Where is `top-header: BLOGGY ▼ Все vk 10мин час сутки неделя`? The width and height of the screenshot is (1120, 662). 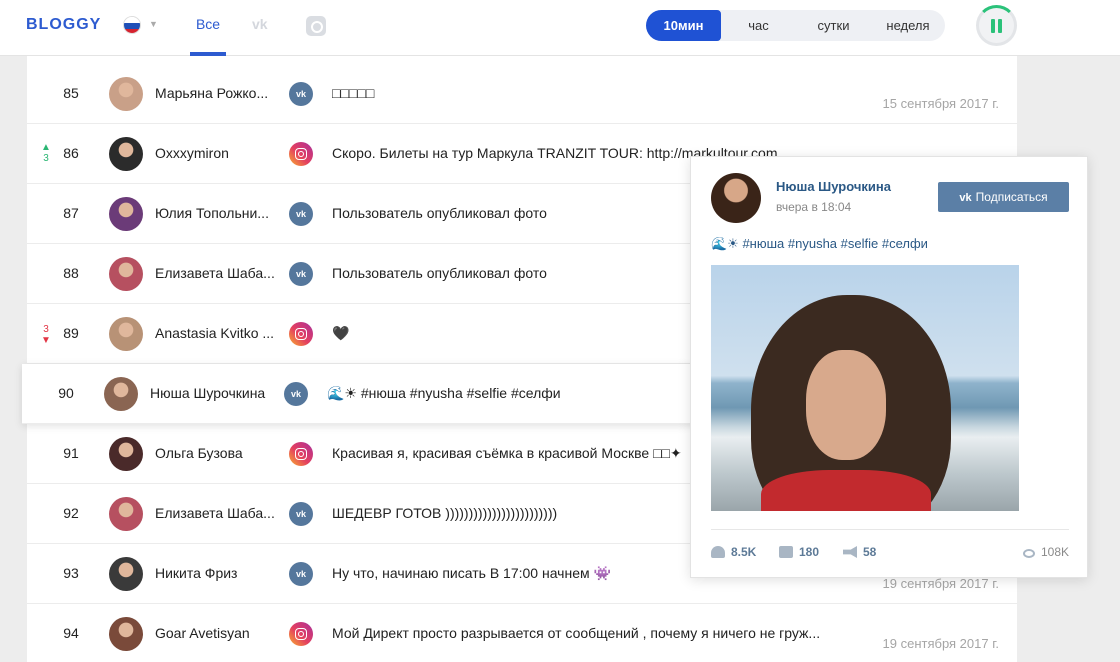 top-header: BLOGGY ▼ Все vk 10мин час сутки неделя is located at coordinates (560, 28).